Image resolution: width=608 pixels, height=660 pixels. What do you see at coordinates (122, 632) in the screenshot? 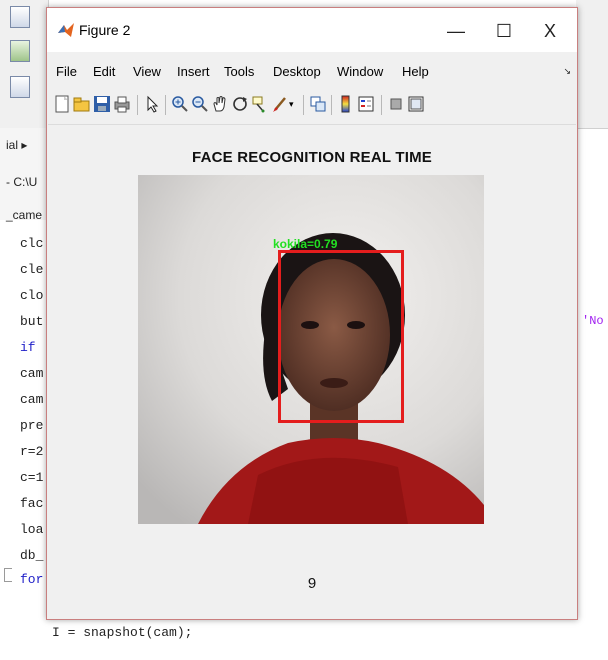
I see `code-line-snapshot: I = snapshot(cam);` at bounding box center [122, 632].